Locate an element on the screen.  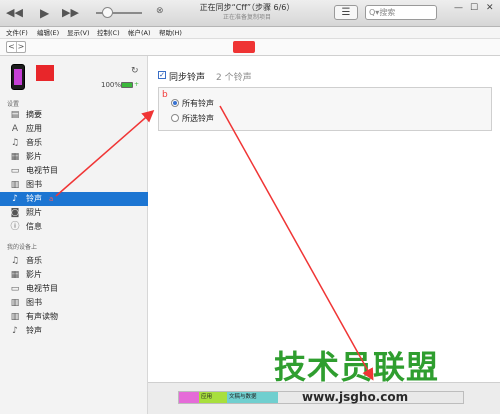
up-next-list-button: ☰ is located at coordinates (346, 12).